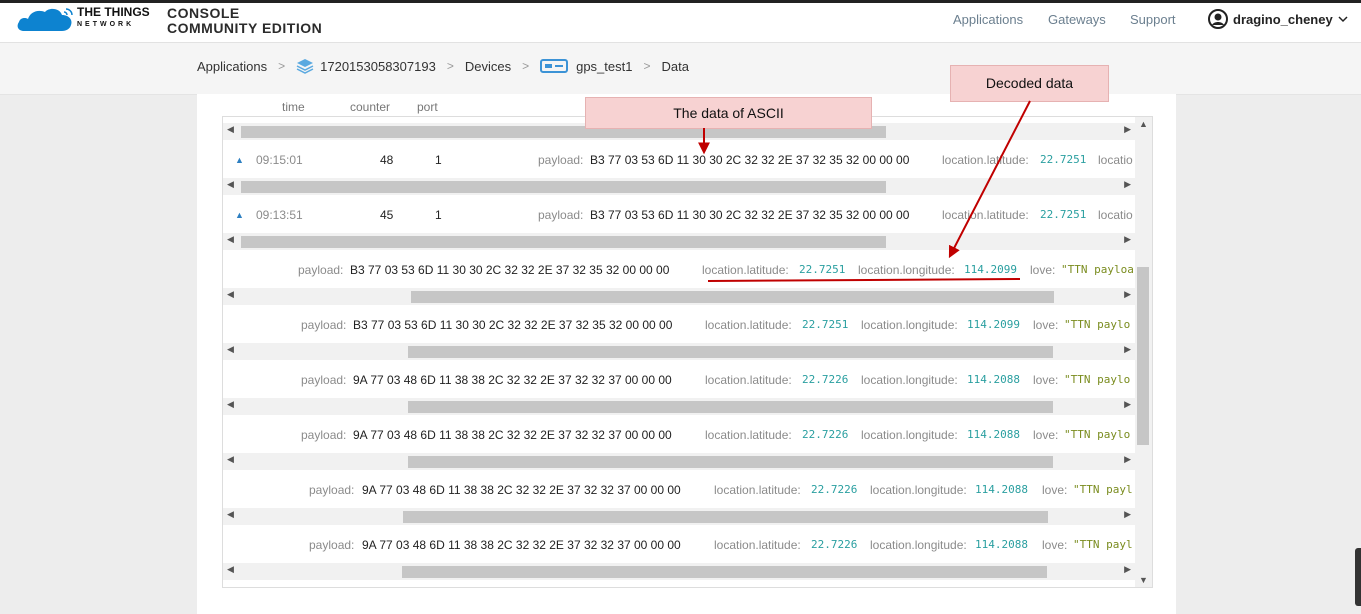 This screenshot has height=614, width=1361. What do you see at coordinates (989, 179) in the screenshot?
I see `decoded-arrow` at bounding box center [989, 179].